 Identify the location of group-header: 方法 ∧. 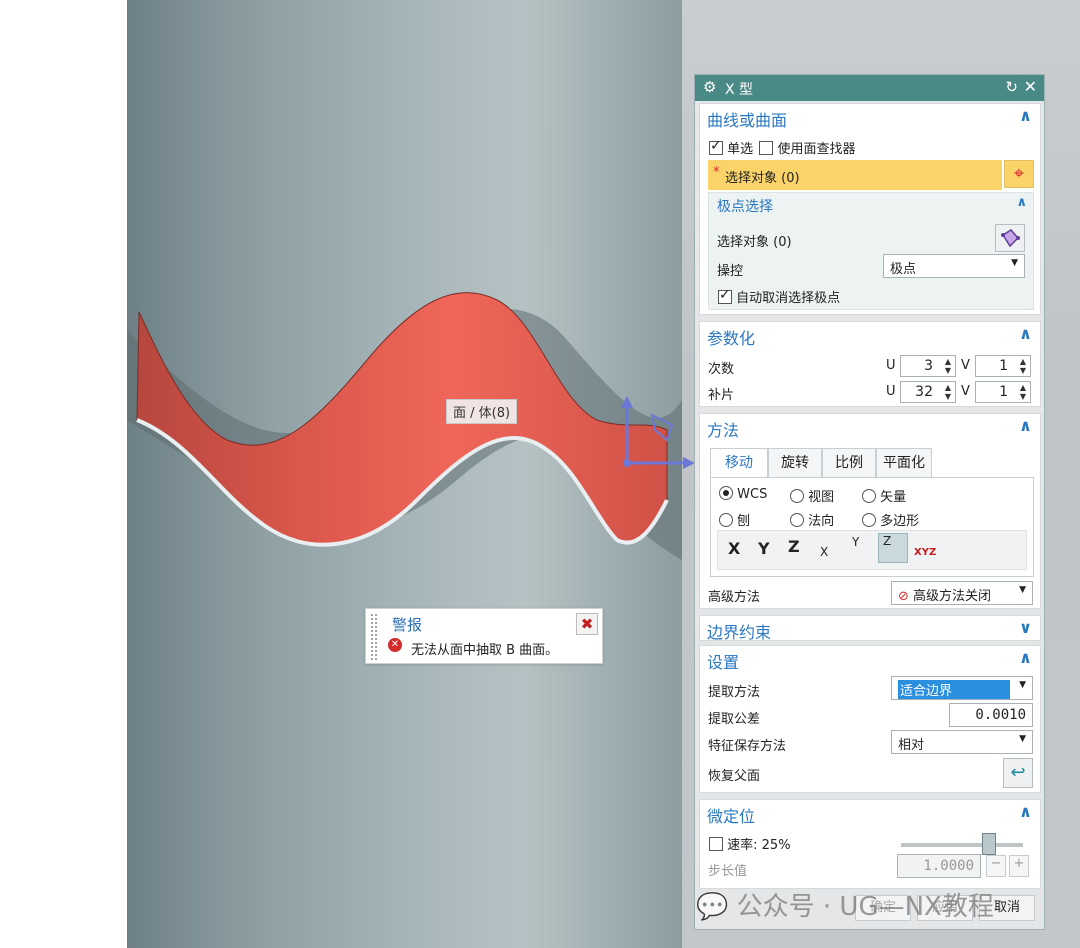
(870, 427).